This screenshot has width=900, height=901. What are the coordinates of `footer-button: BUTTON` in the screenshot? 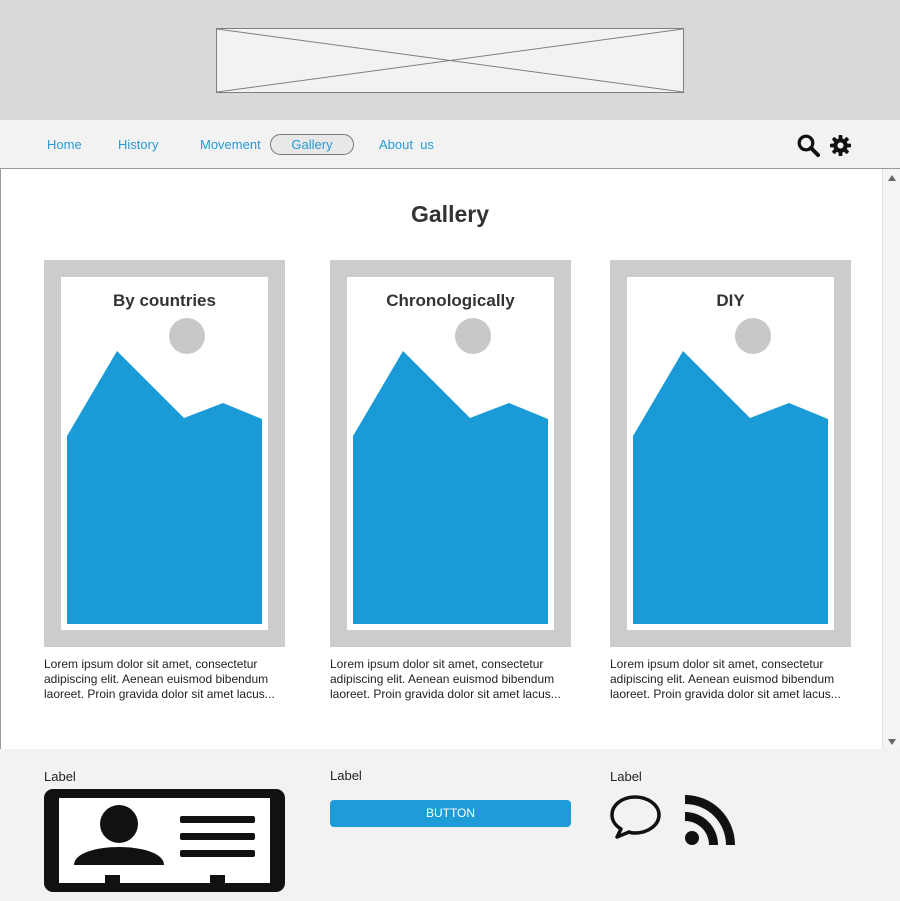 It's located at (450, 813).